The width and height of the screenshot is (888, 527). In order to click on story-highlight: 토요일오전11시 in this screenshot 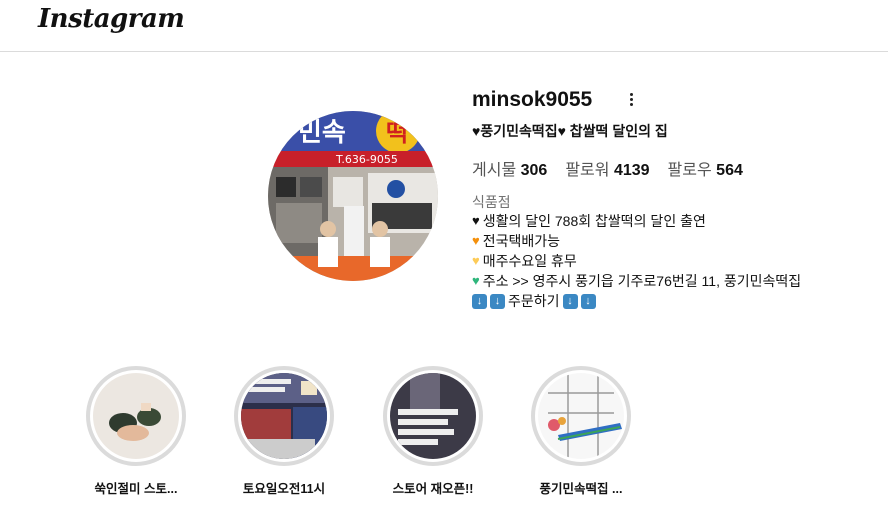, I will do `click(284, 431)`.